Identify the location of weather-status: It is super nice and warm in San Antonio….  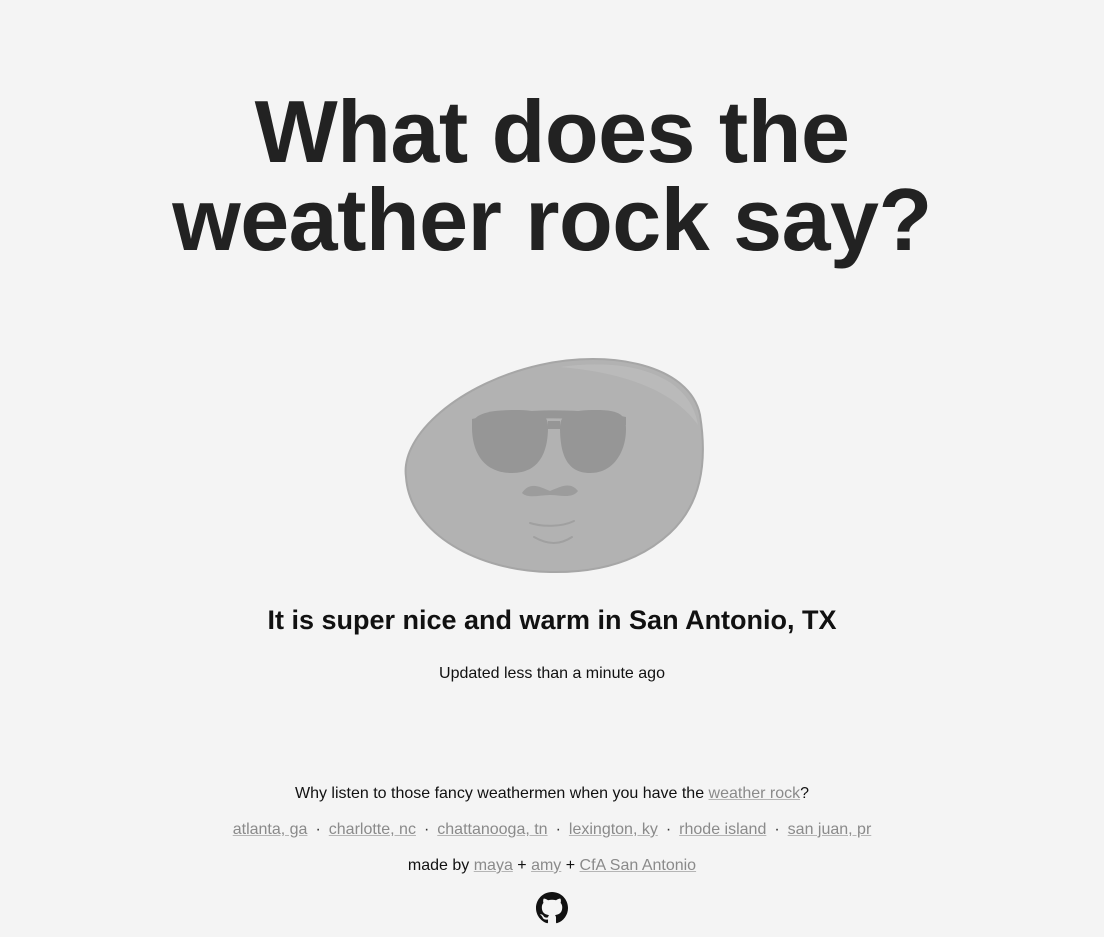
(552, 620).